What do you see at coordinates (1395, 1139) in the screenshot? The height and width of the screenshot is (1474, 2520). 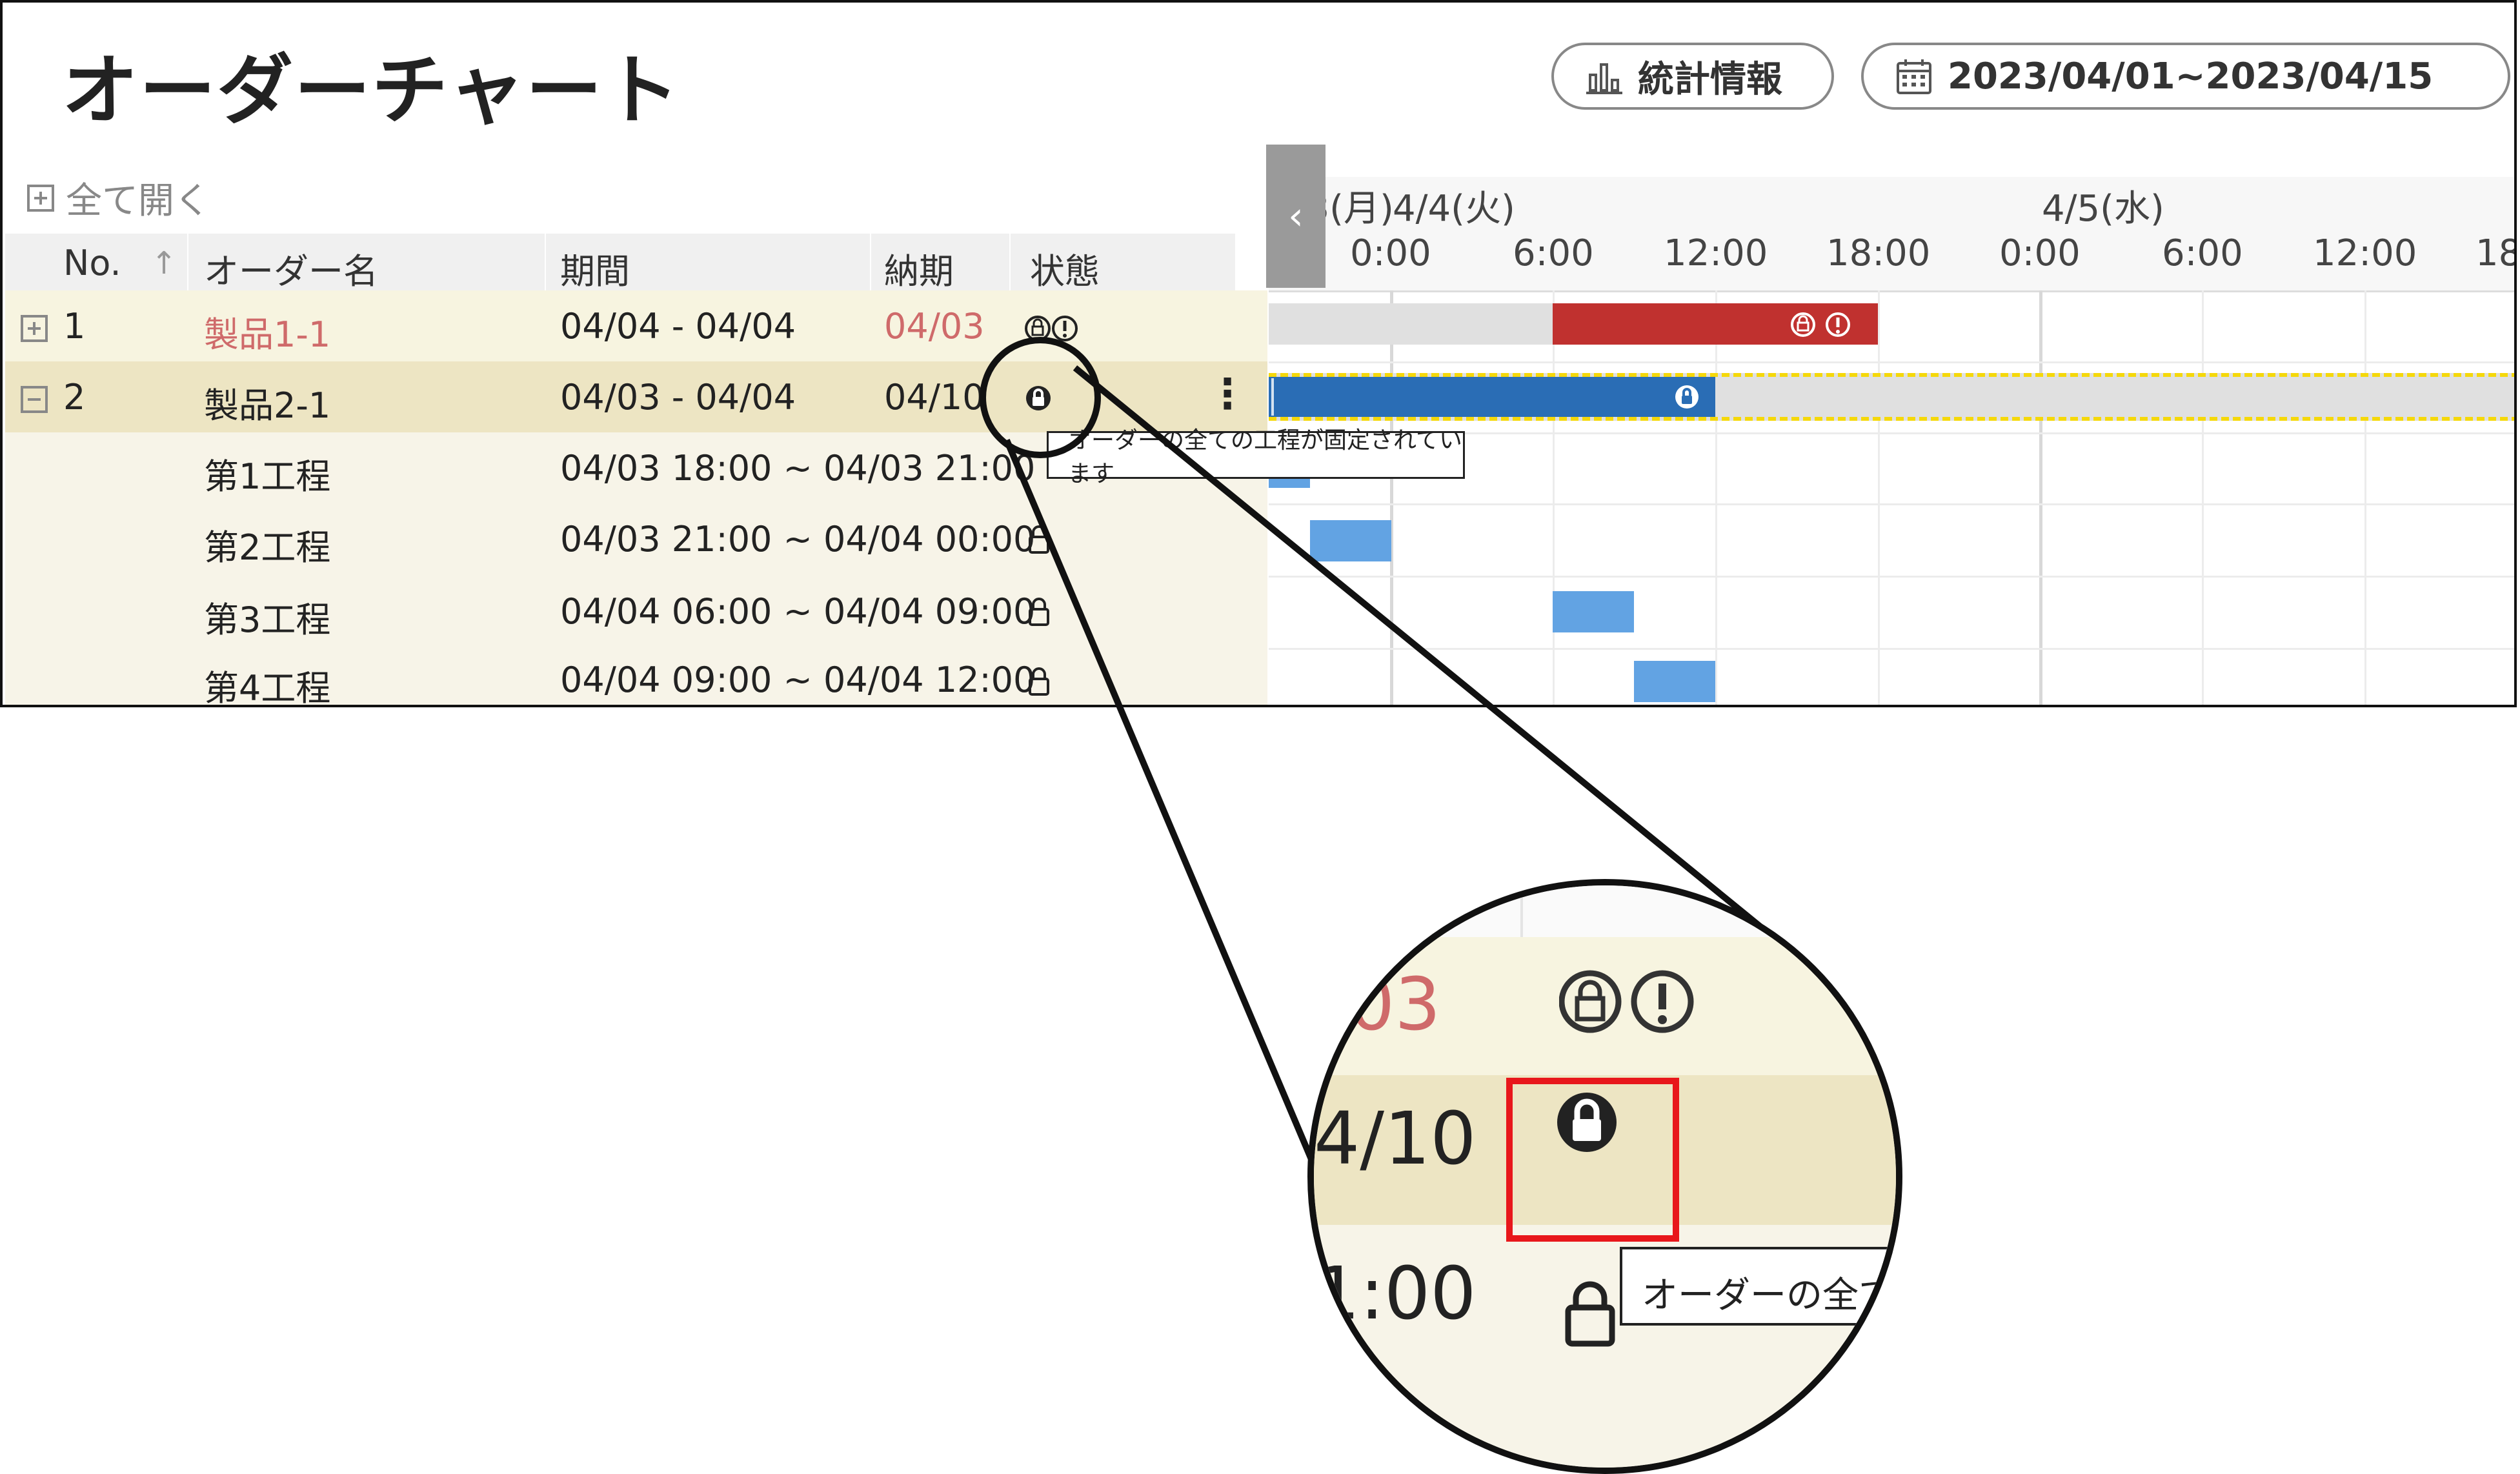 I see `zoom-due-text: 4/10` at bounding box center [1395, 1139].